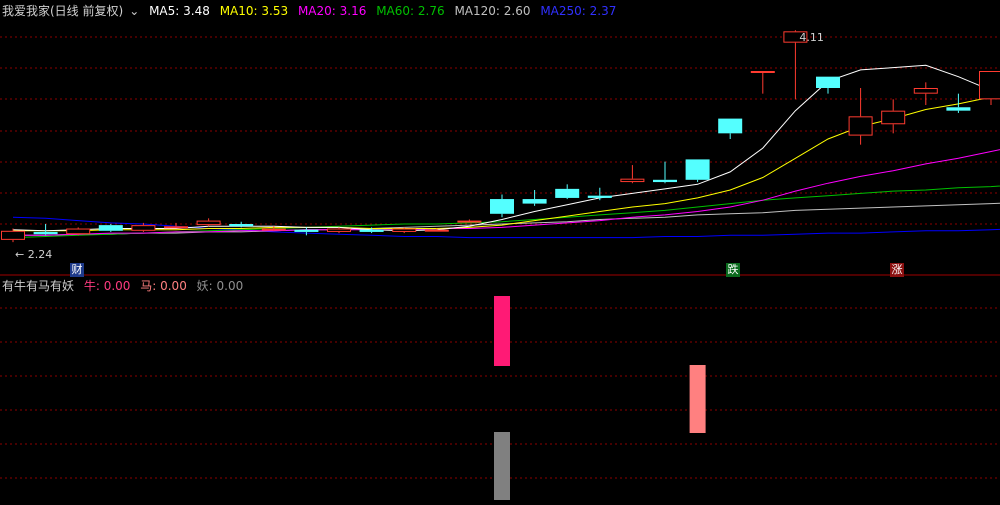  I want to click on sub-header: 有牛有马有妖 牛: 0.00 马: 0.00 妖: 0.00, so click(125, 286).